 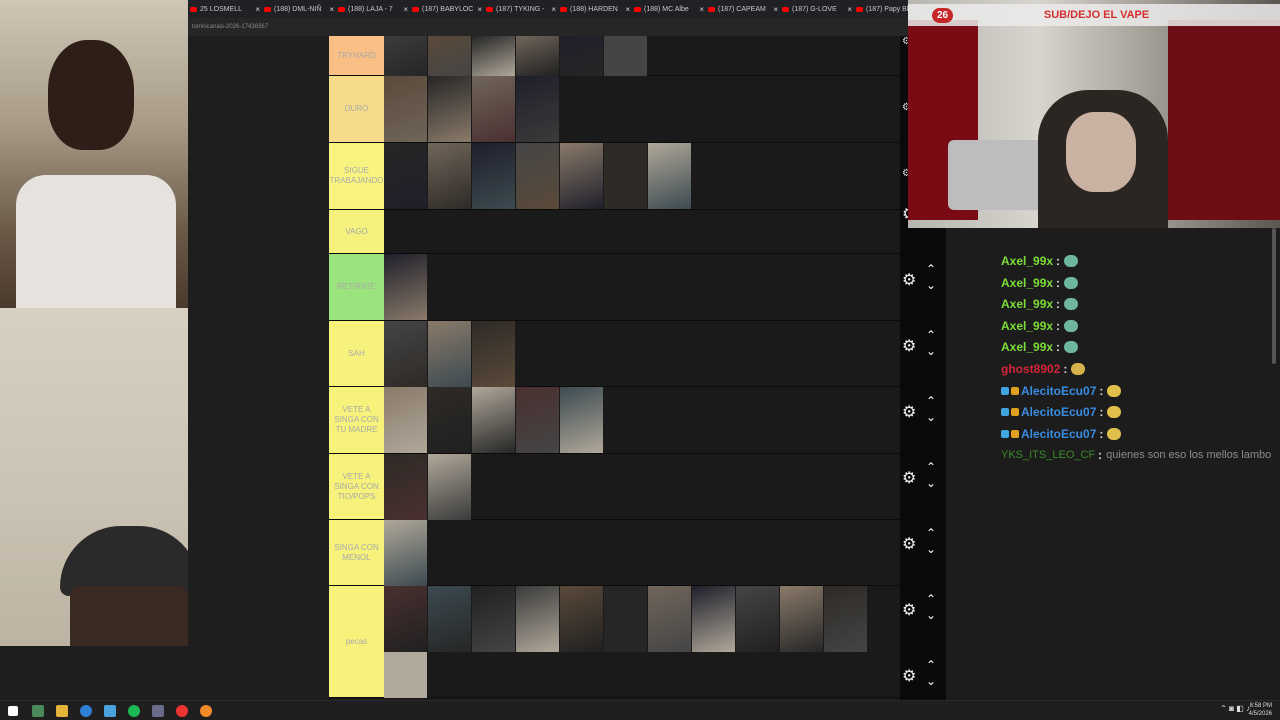 What do you see at coordinates (595, 9) in the screenshot?
I see `browser-tab: (188) HARDEN ×` at bounding box center [595, 9].